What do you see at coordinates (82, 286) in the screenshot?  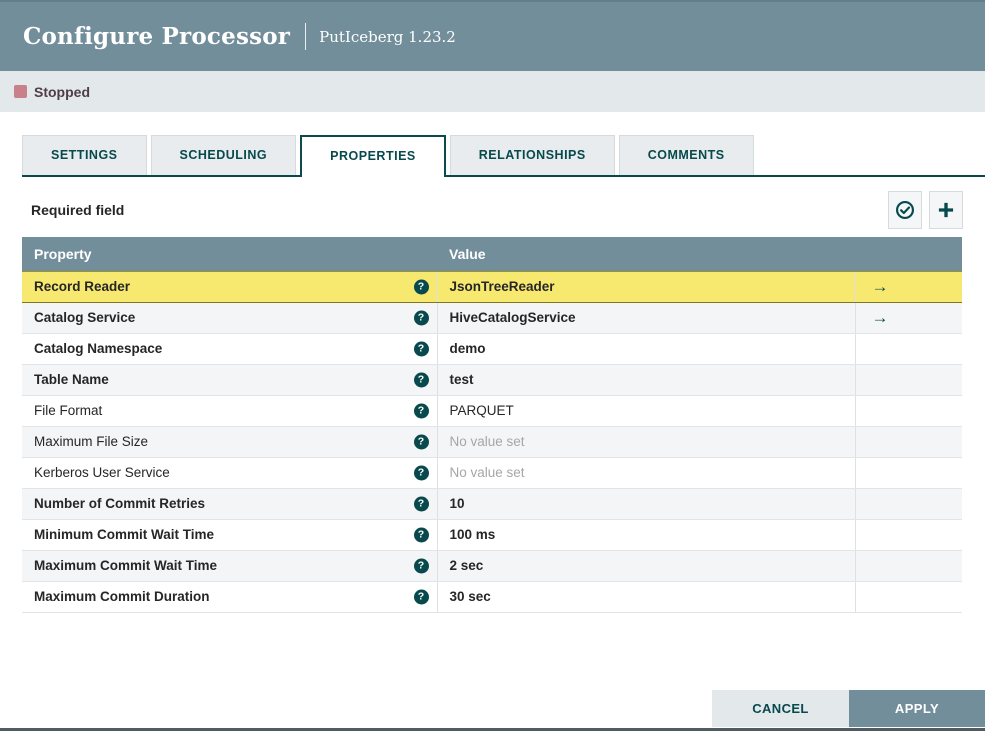 I see `property-name: Record Reader` at bounding box center [82, 286].